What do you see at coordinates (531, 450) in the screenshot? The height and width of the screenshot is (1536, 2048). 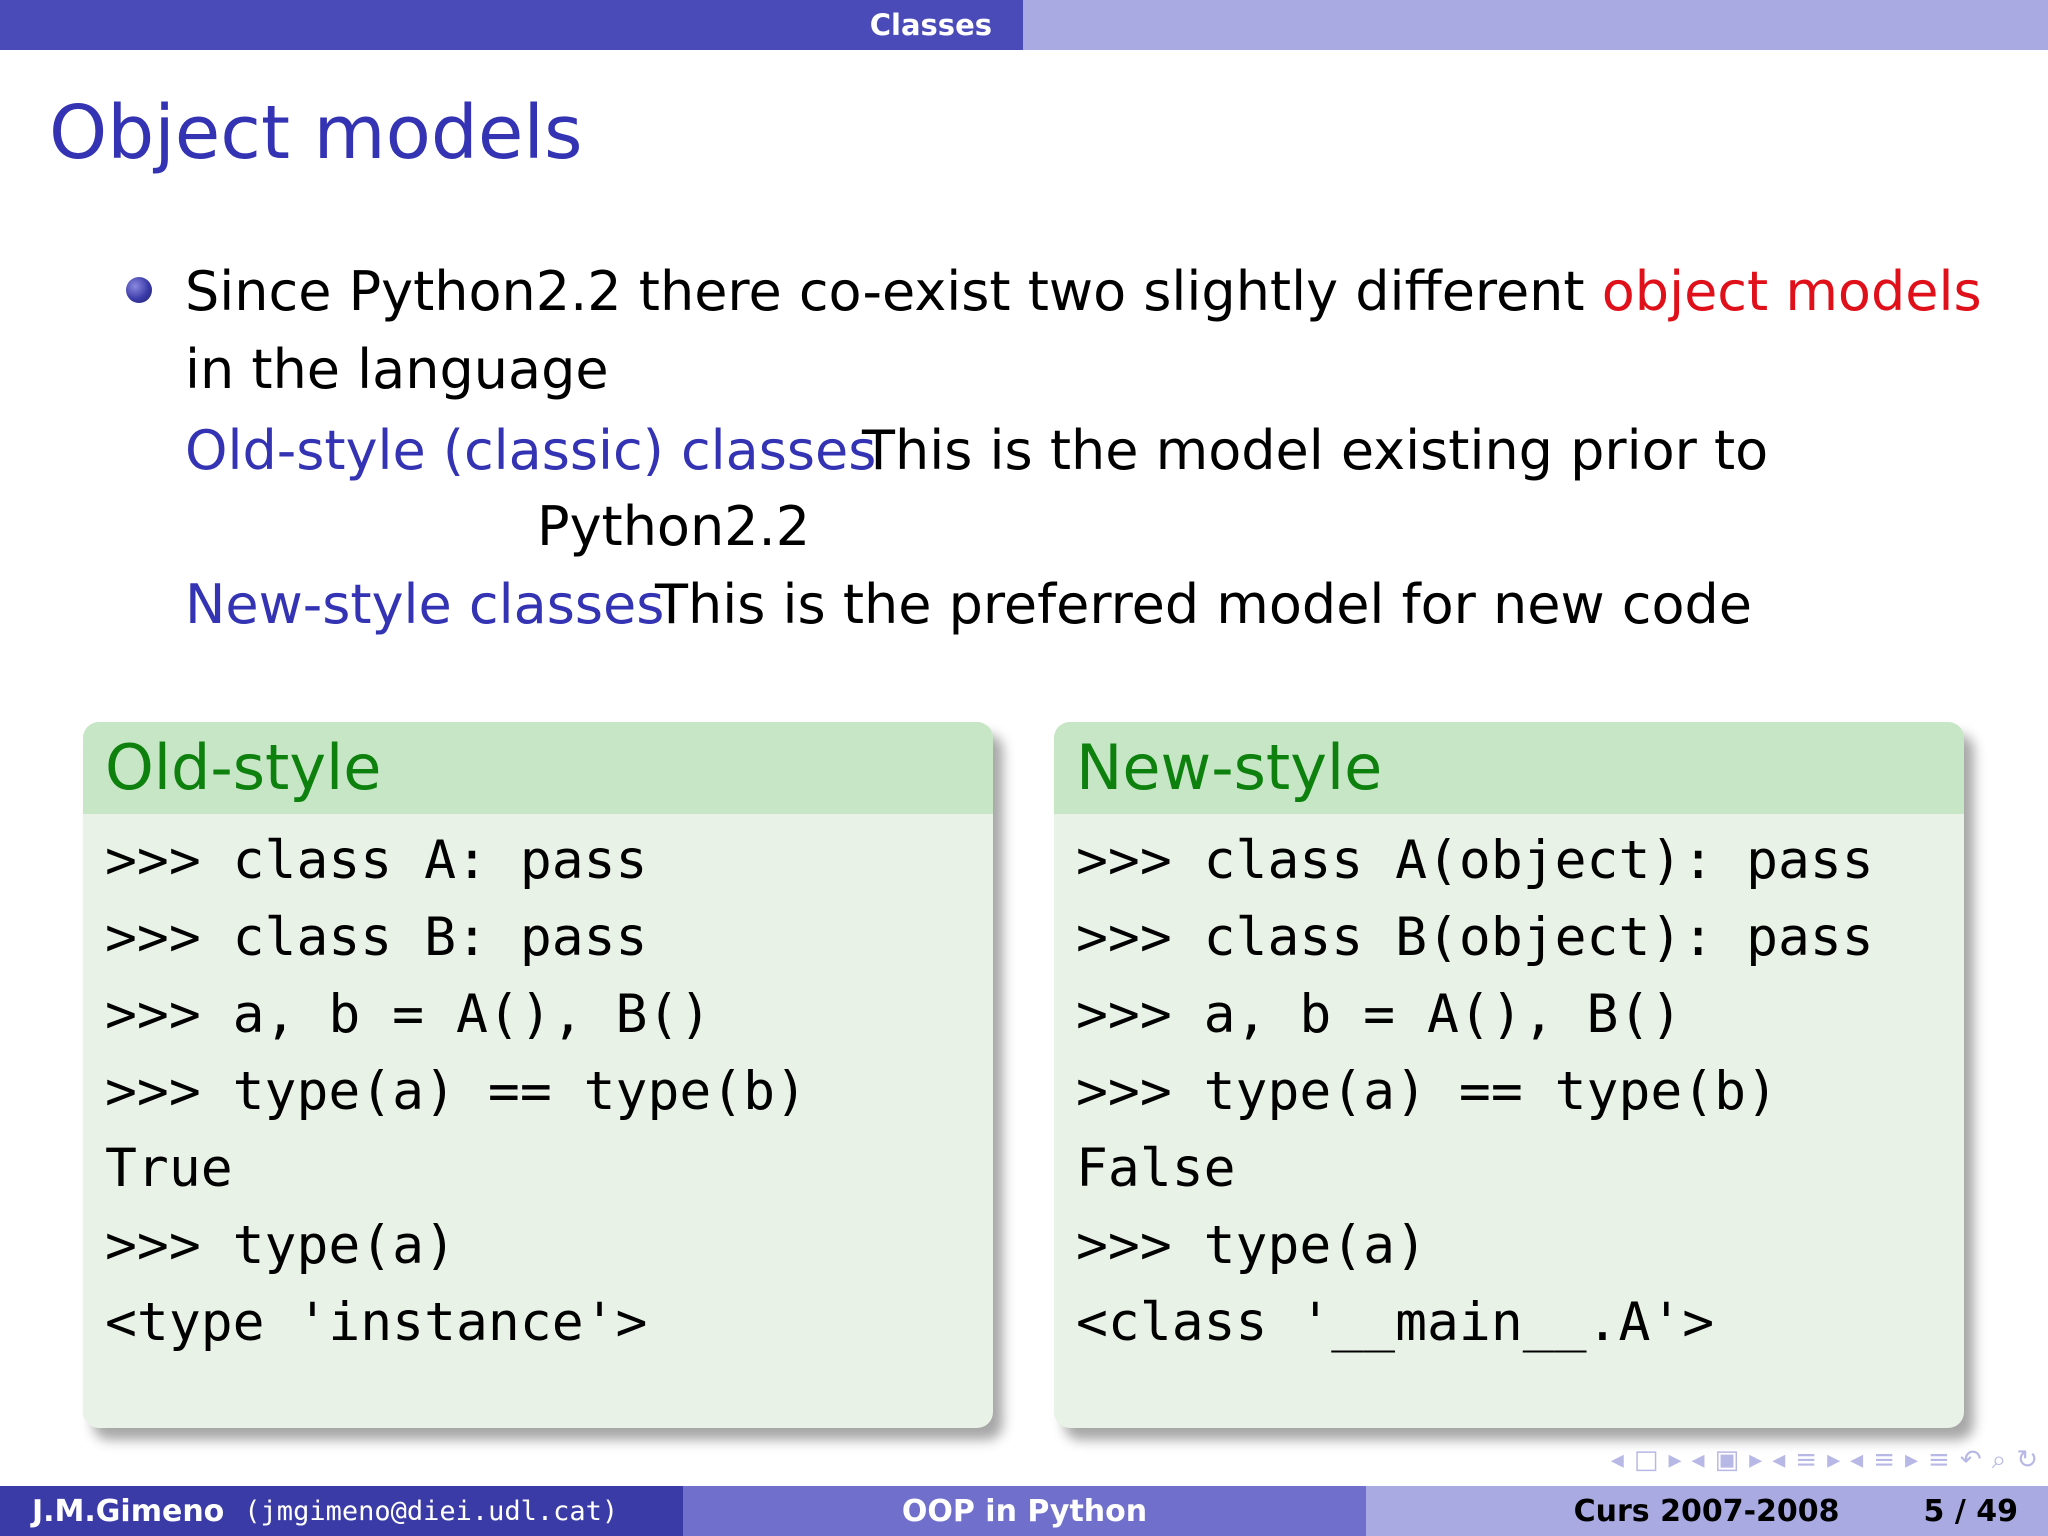 I see `definition-term-old-style: Old-style (classic) classes` at bounding box center [531, 450].